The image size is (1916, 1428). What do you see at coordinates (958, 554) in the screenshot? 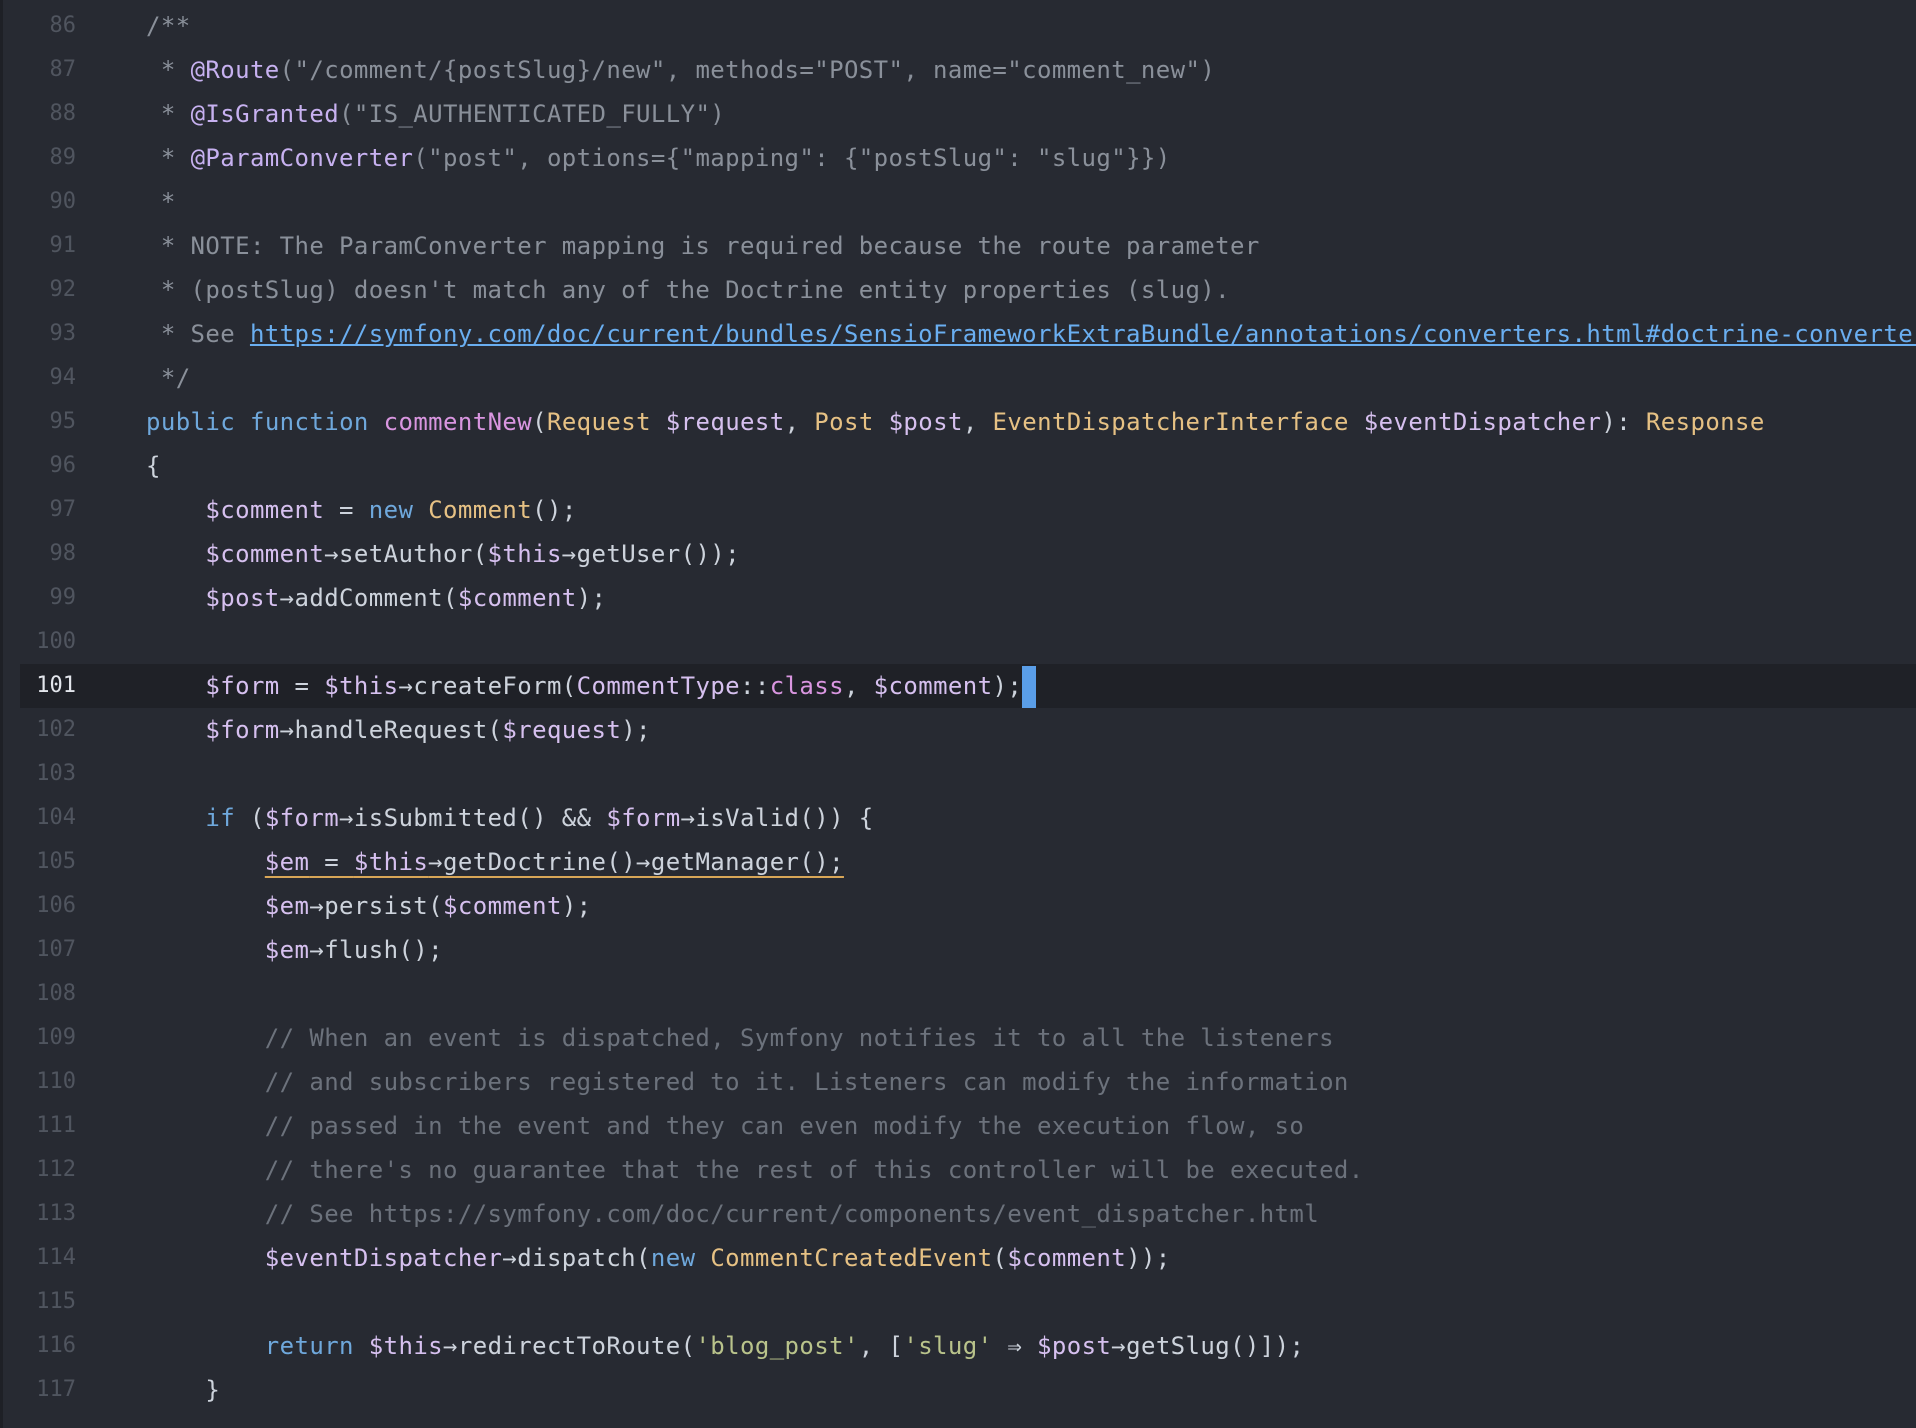
I see `code-line: 98 $comment→setAuthor($this→getUser());` at bounding box center [958, 554].